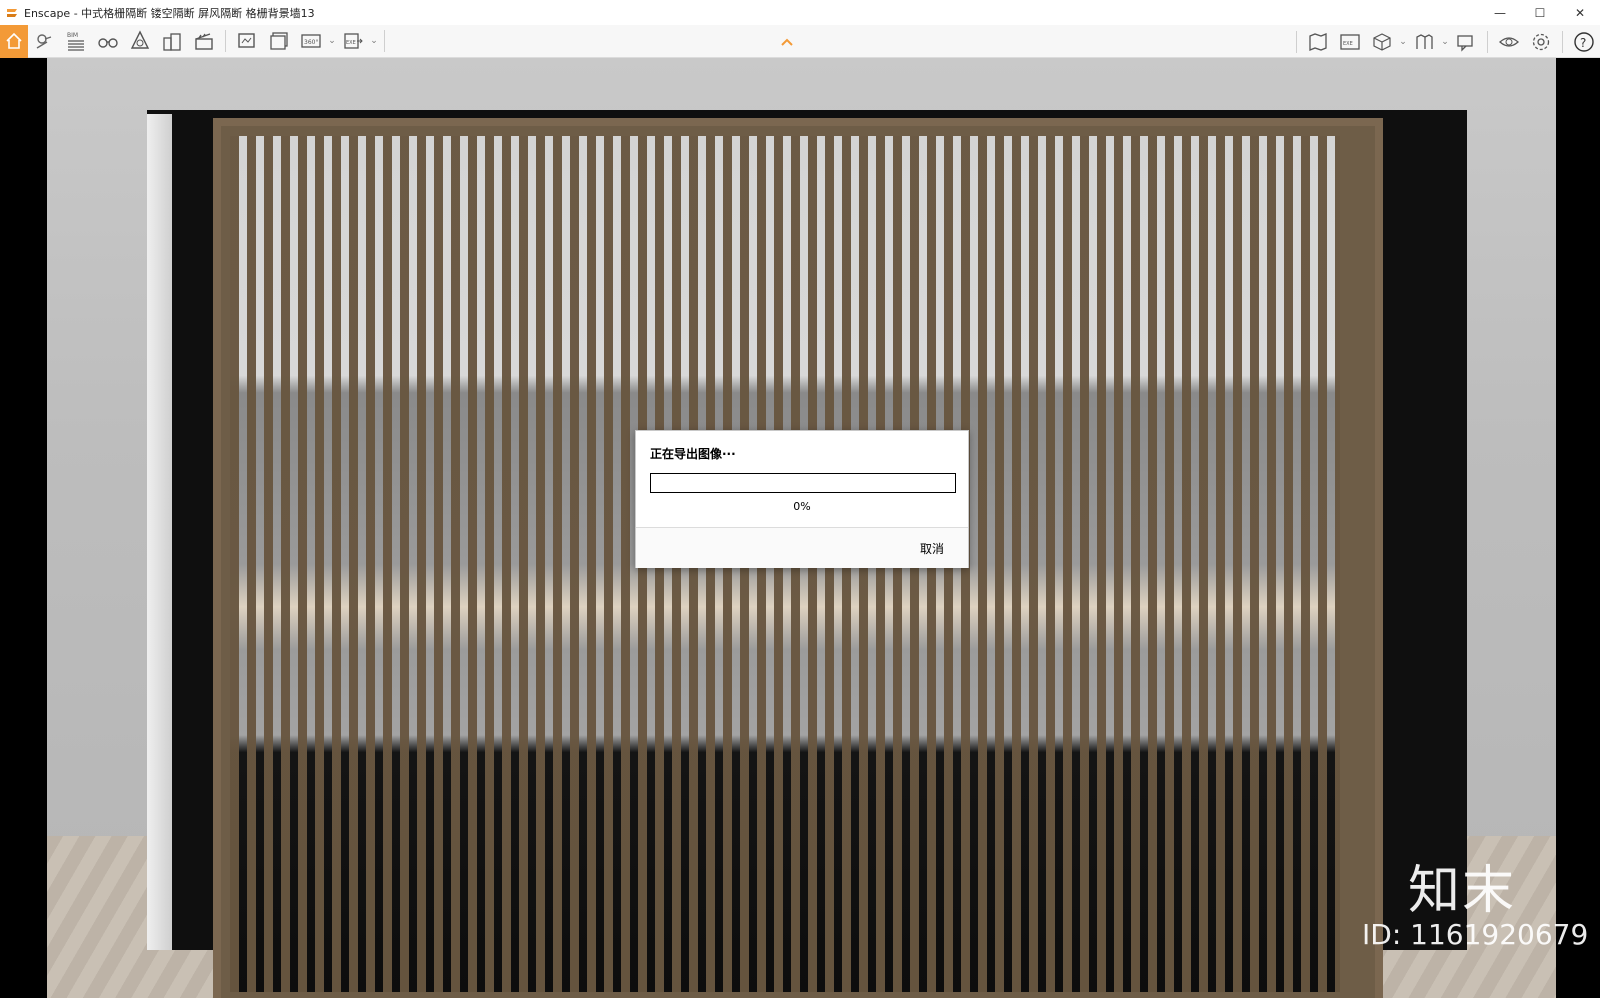  I want to click on home-icon, so click(14, 40).